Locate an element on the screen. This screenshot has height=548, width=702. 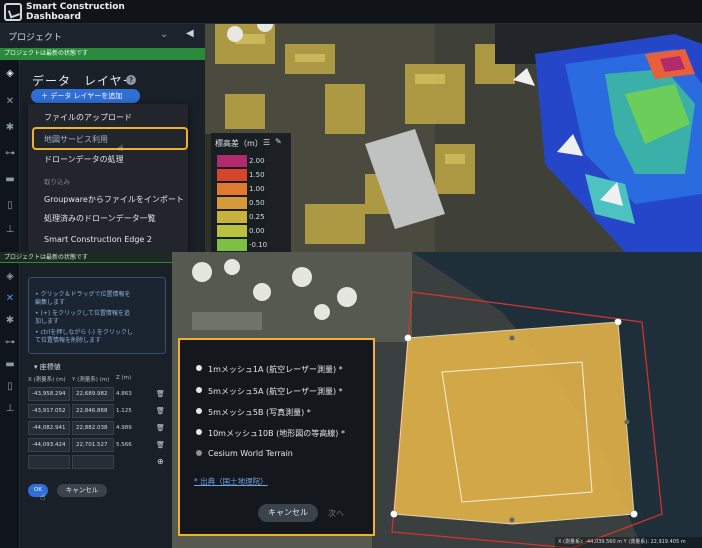
coordinates-header: ▾ 座標値 is located at coordinates (47, 367).